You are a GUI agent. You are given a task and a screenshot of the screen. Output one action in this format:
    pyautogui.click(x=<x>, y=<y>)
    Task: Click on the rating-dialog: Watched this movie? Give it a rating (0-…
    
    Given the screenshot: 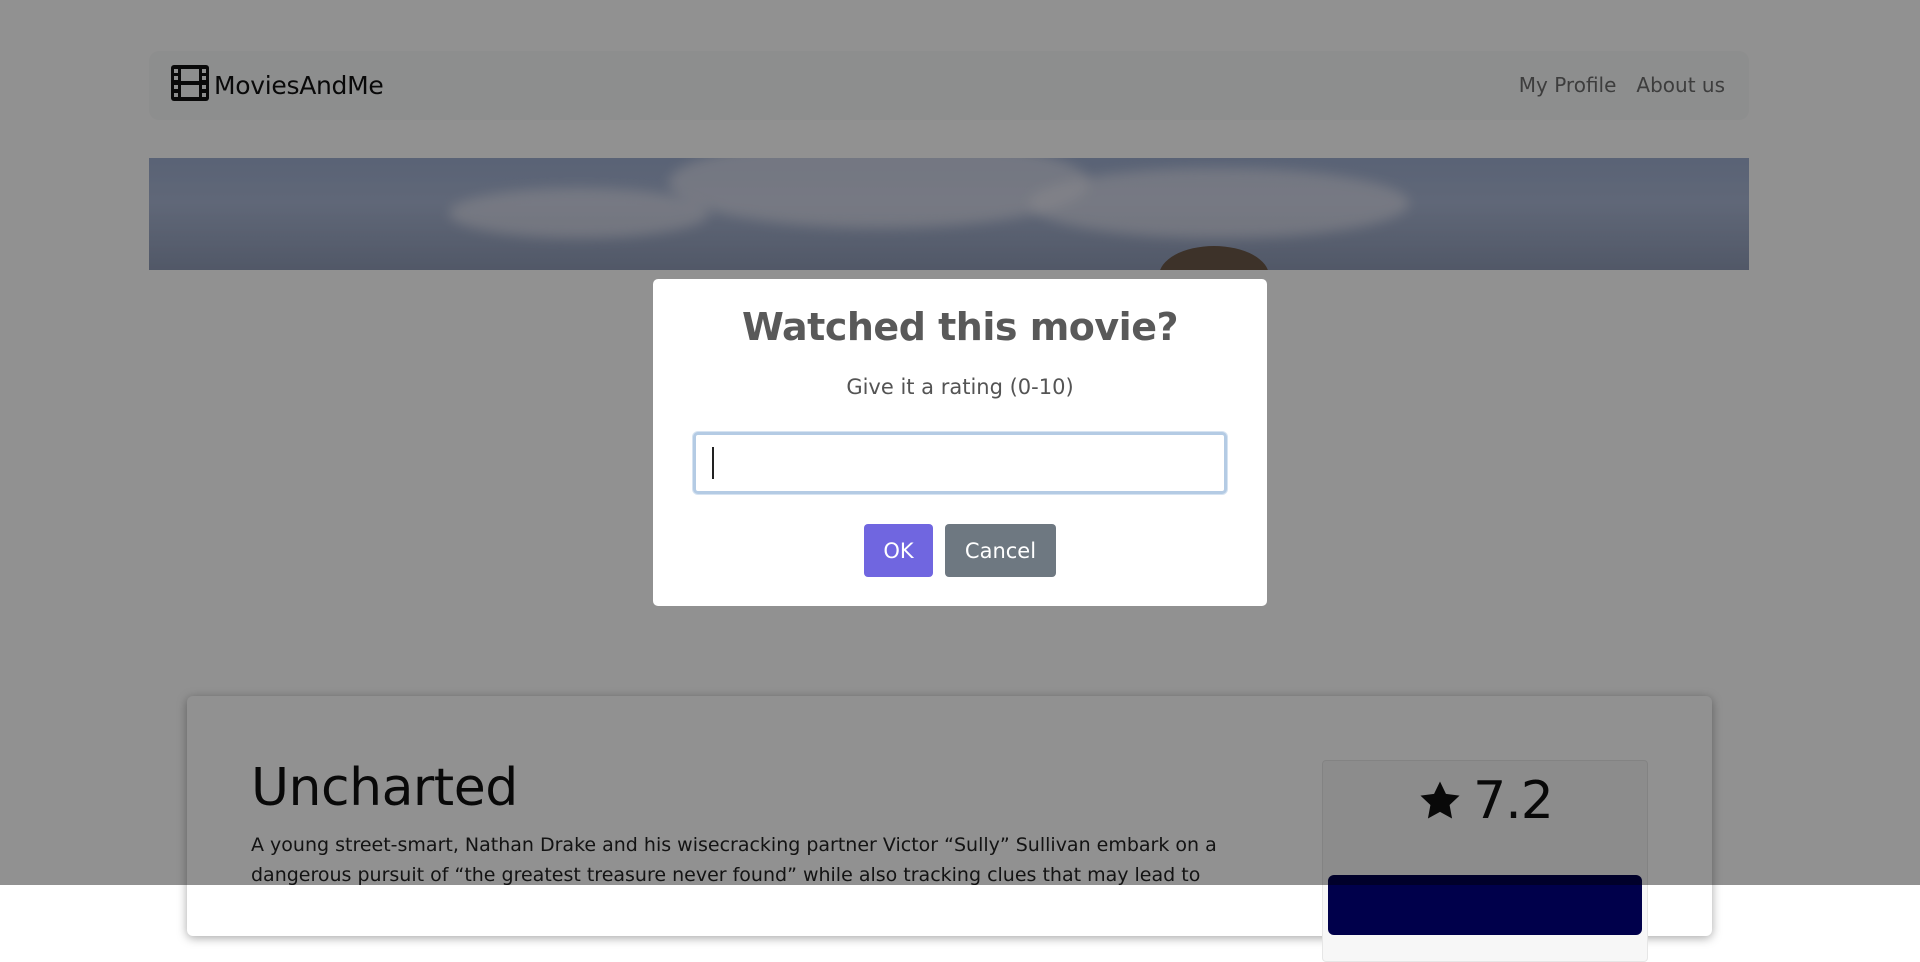 What is the action you would take?
    pyautogui.click(x=960, y=442)
    